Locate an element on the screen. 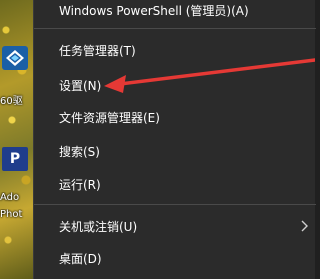 The image size is (320, 279). desktop-icon-label: Phot is located at coordinates (11, 214).